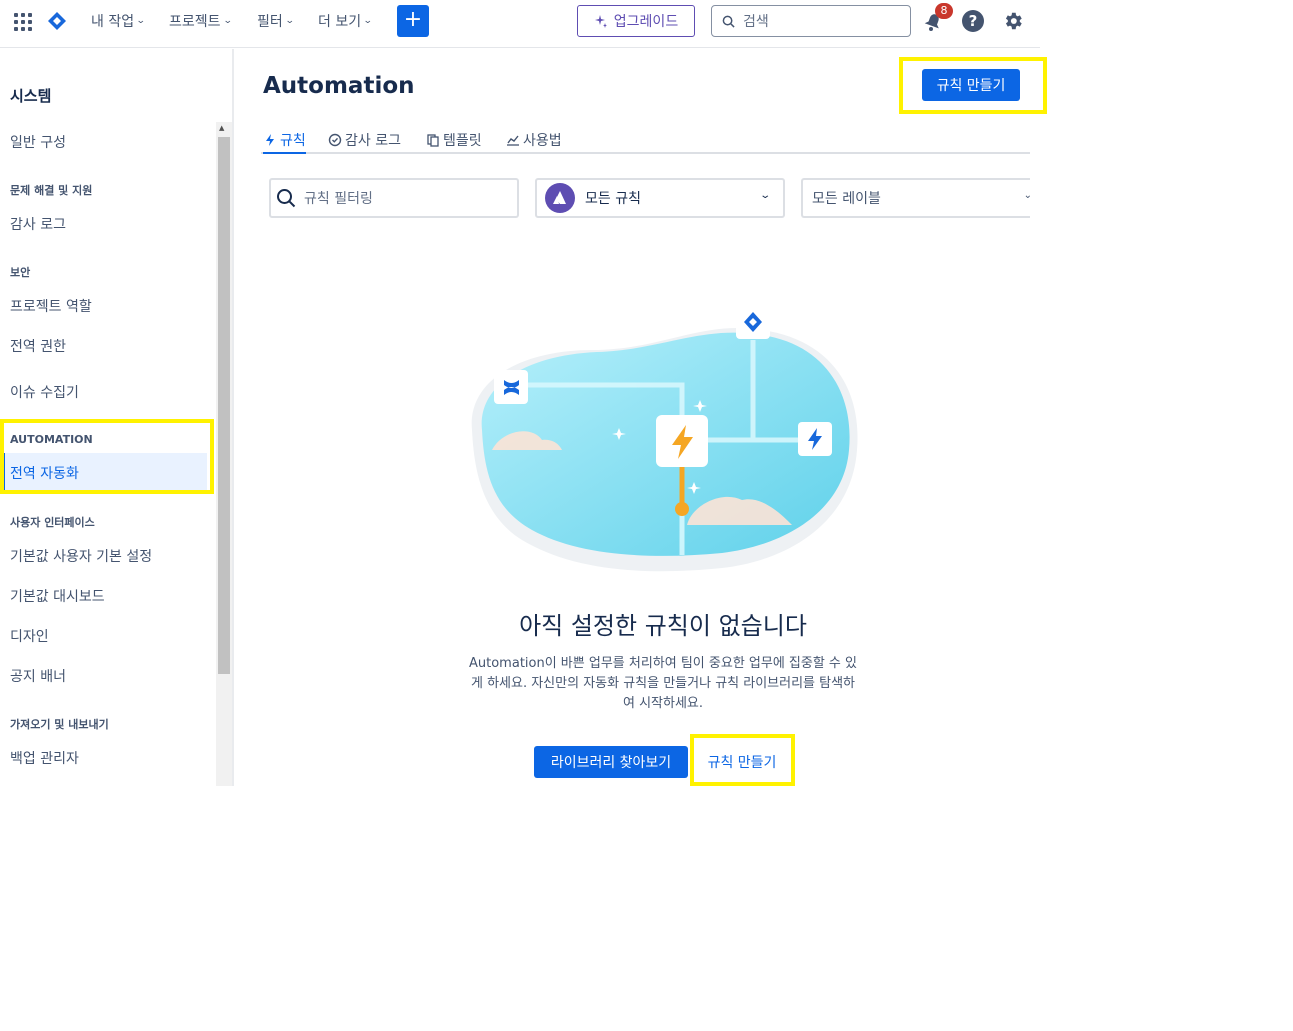 The height and width of the screenshot is (1031, 1293). What do you see at coordinates (660, 198) in the screenshot?
I see `rule-scope-select: 모든 규칙 ⌄` at bounding box center [660, 198].